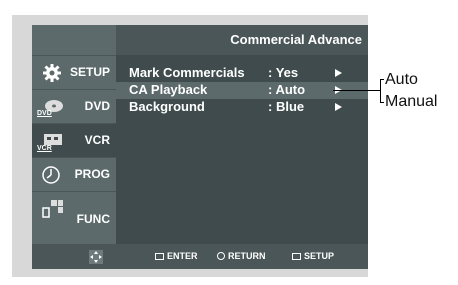 This screenshot has height=285, width=458. I want to click on sidebar-item-label: PROG, so click(92, 174).